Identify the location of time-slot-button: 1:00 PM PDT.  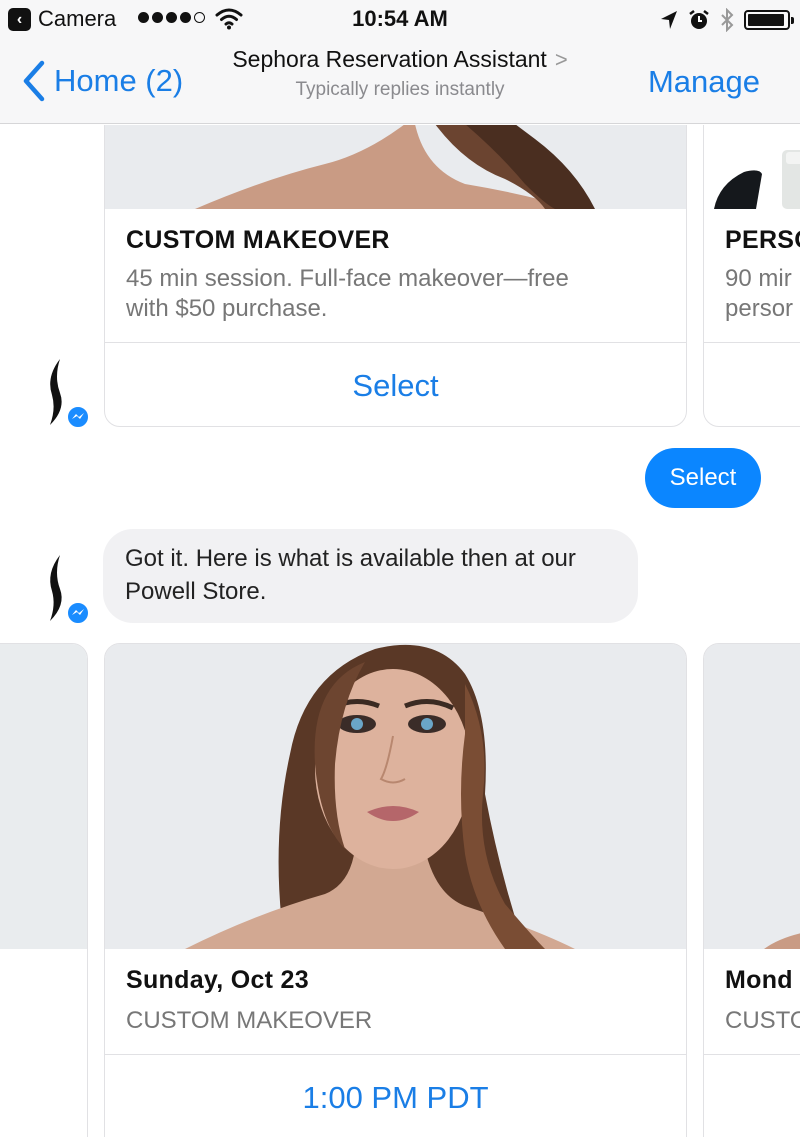
(395, 1098).